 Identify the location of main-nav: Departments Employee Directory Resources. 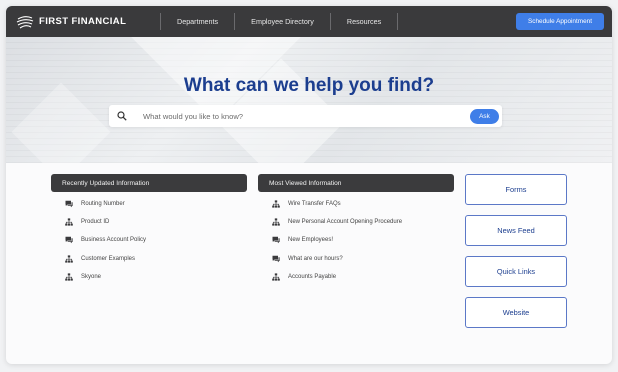
(272, 21).